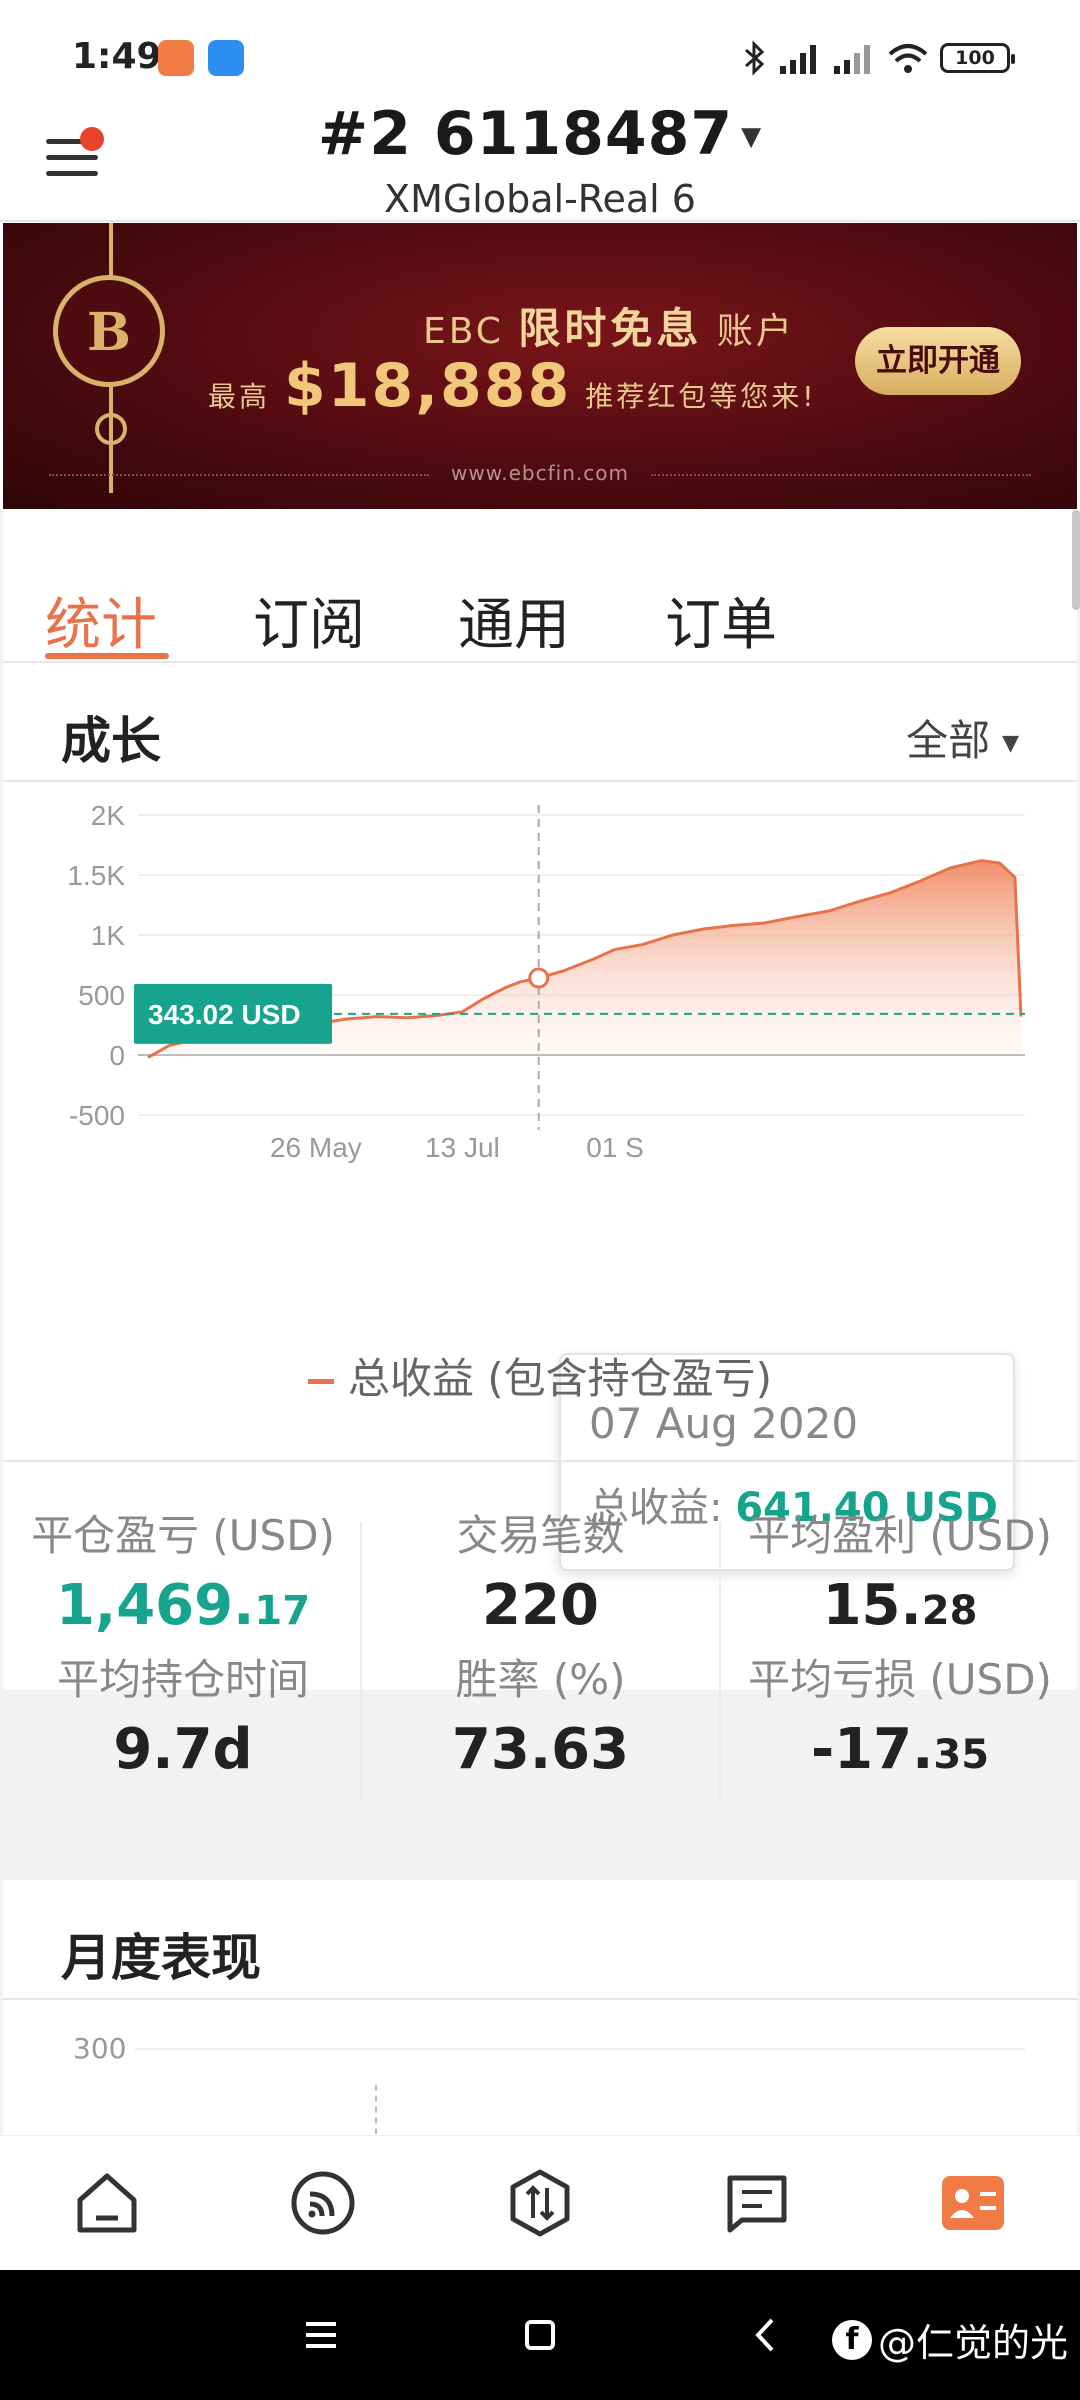 The image size is (1080, 2400). What do you see at coordinates (615, 1147) in the screenshot?
I see `x-tick-label: 01 S` at bounding box center [615, 1147].